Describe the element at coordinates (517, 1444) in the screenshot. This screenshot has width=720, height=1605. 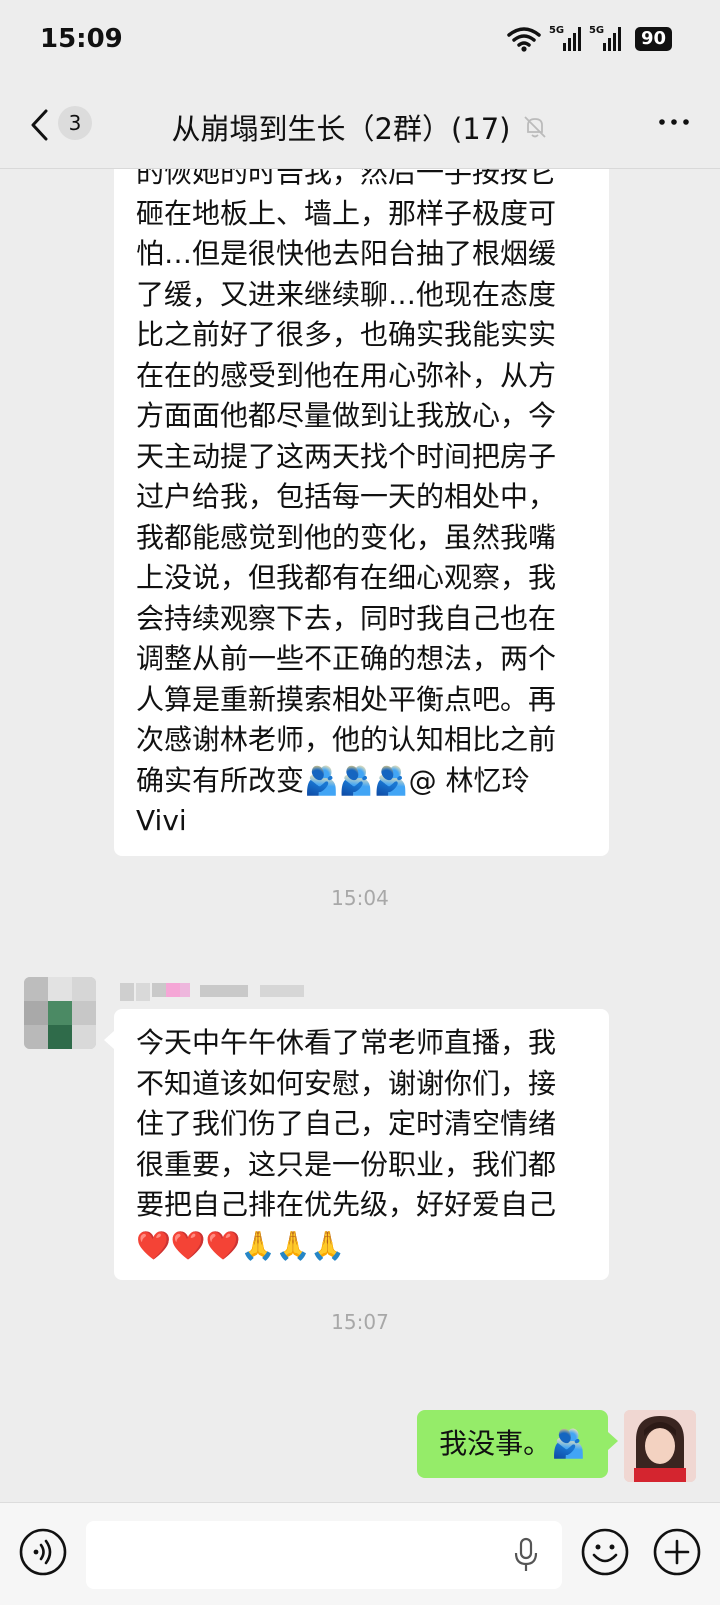
I see `my-message-bubble: 我没事。🫂` at that location.